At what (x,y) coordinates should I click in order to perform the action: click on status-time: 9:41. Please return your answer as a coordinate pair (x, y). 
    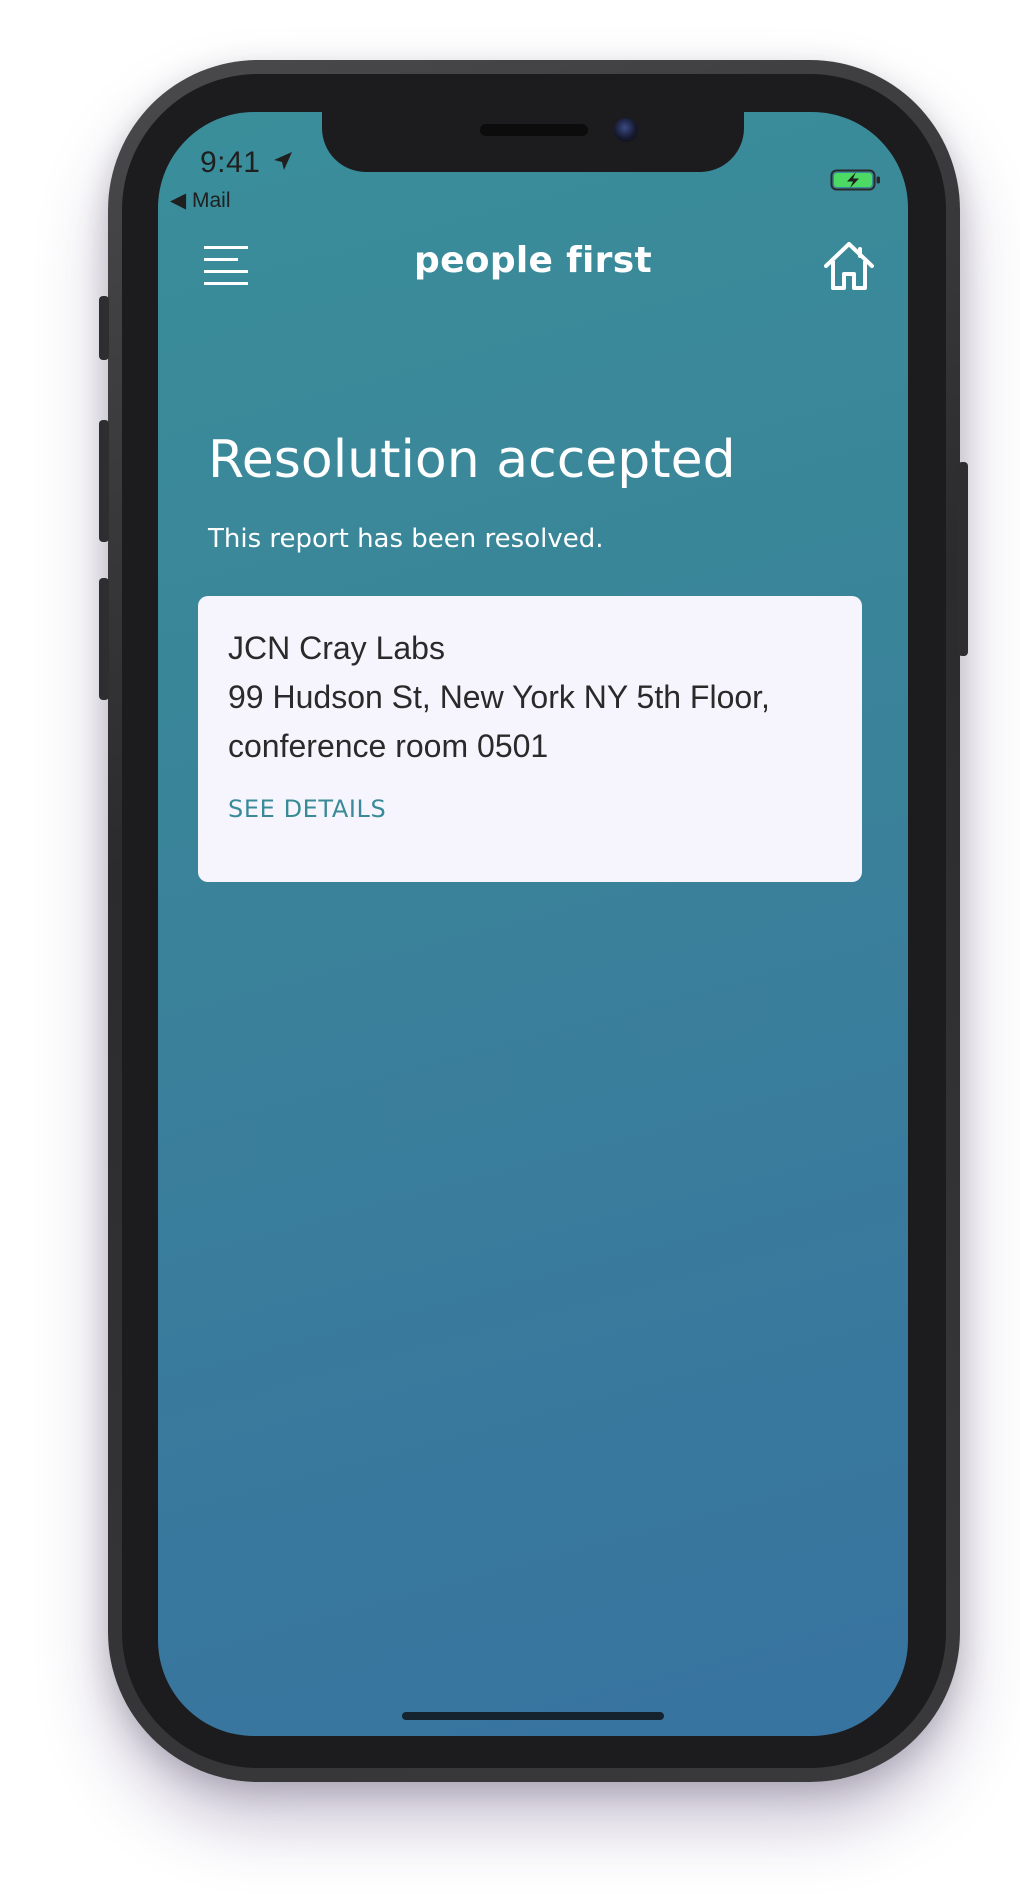
    Looking at the image, I should click on (230, 162).